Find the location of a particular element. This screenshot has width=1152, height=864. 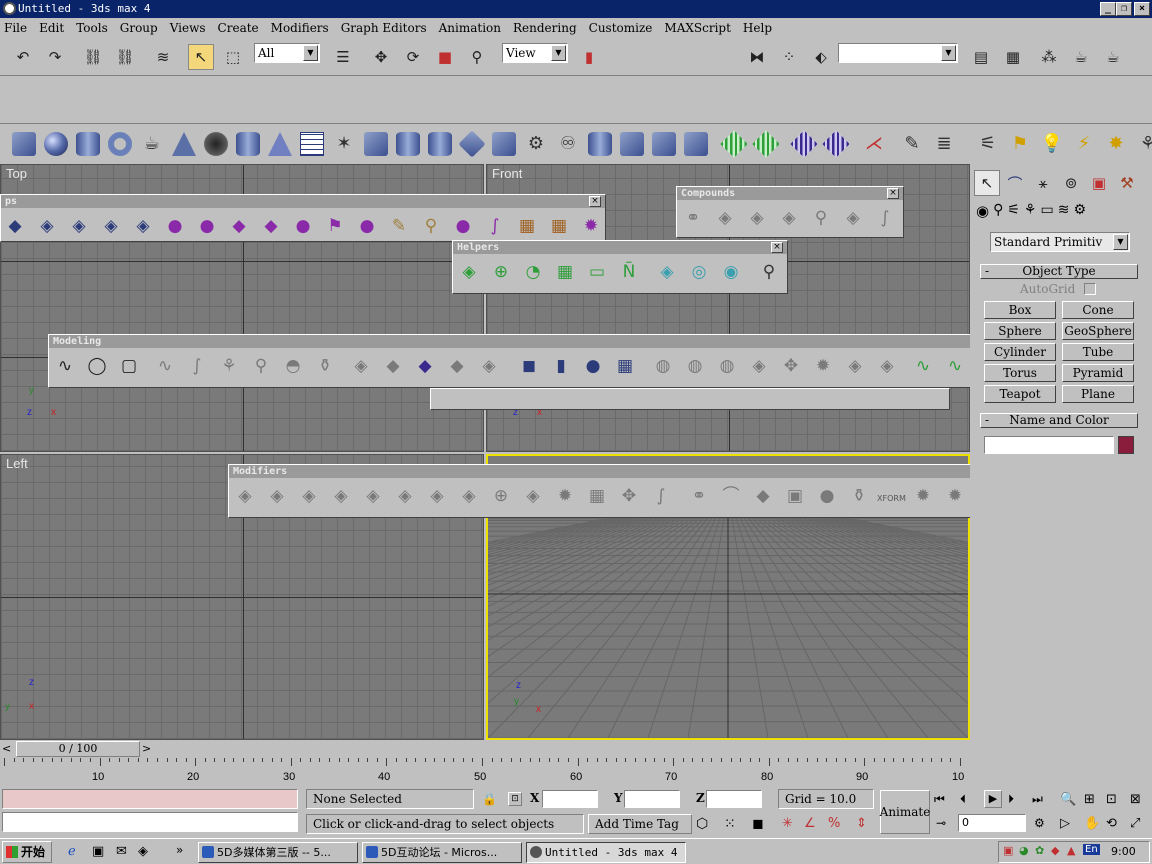

push-mod-icon: ✹ is located at coordinates (923, 496).